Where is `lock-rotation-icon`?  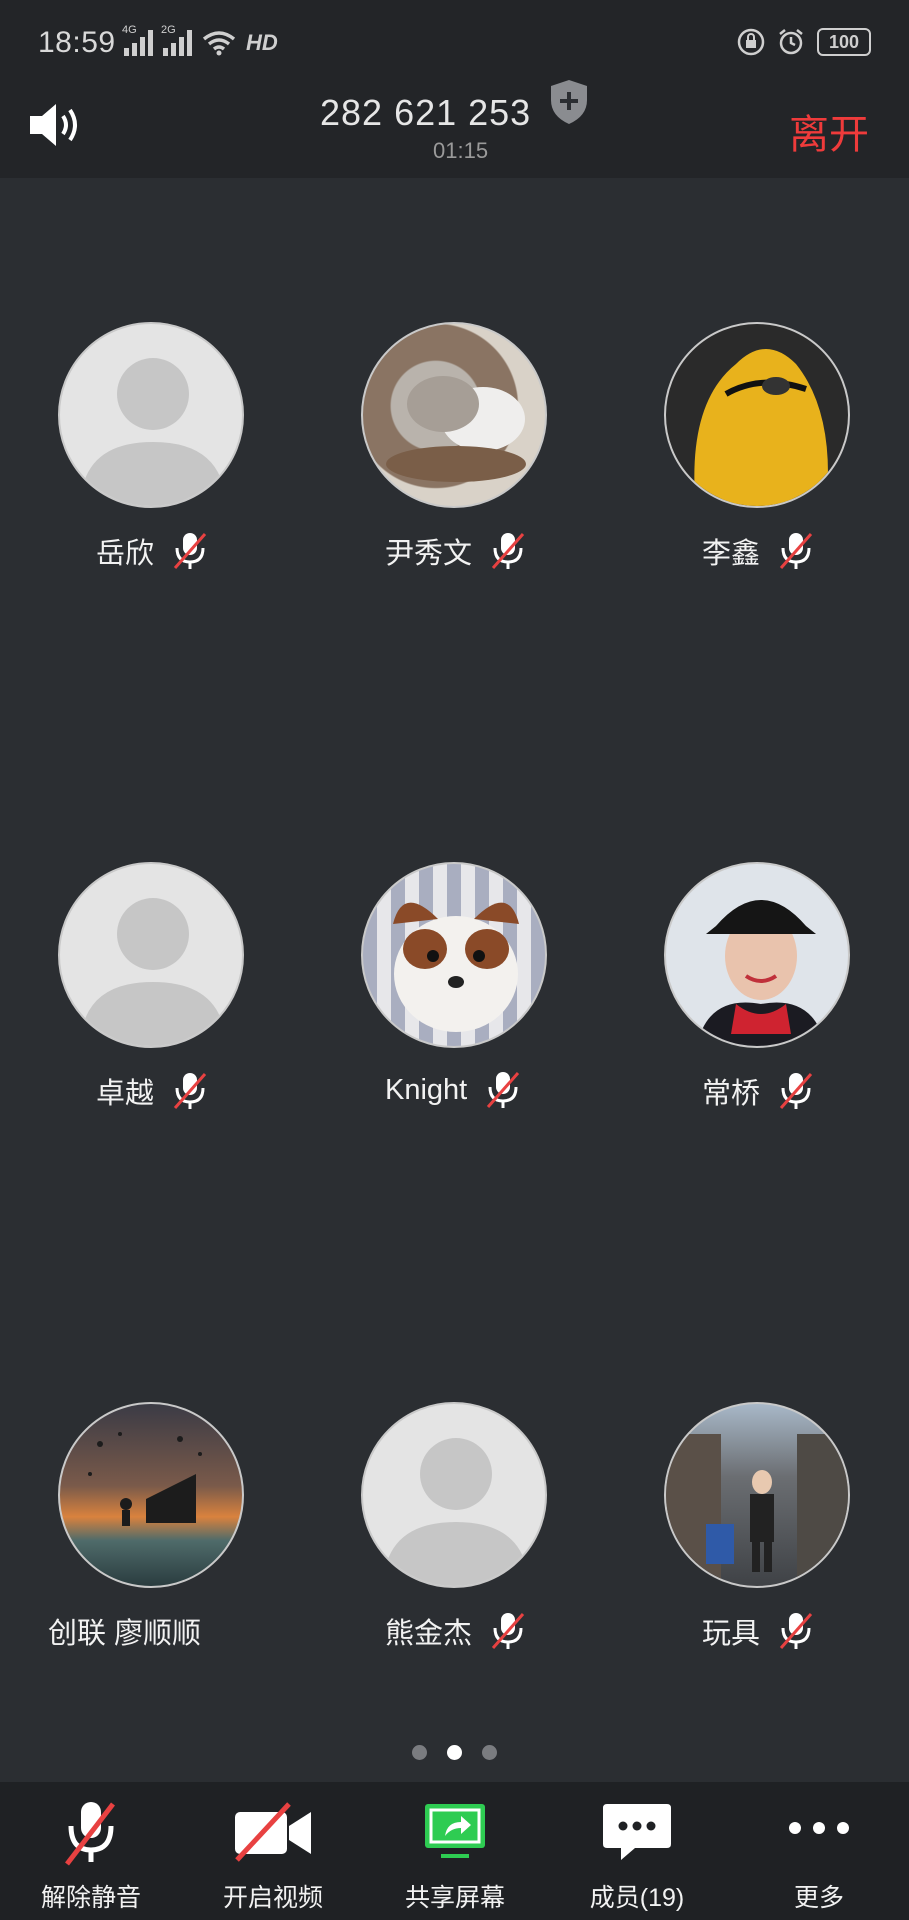
lock-rotation-icon is located at coordinates (751, 42).